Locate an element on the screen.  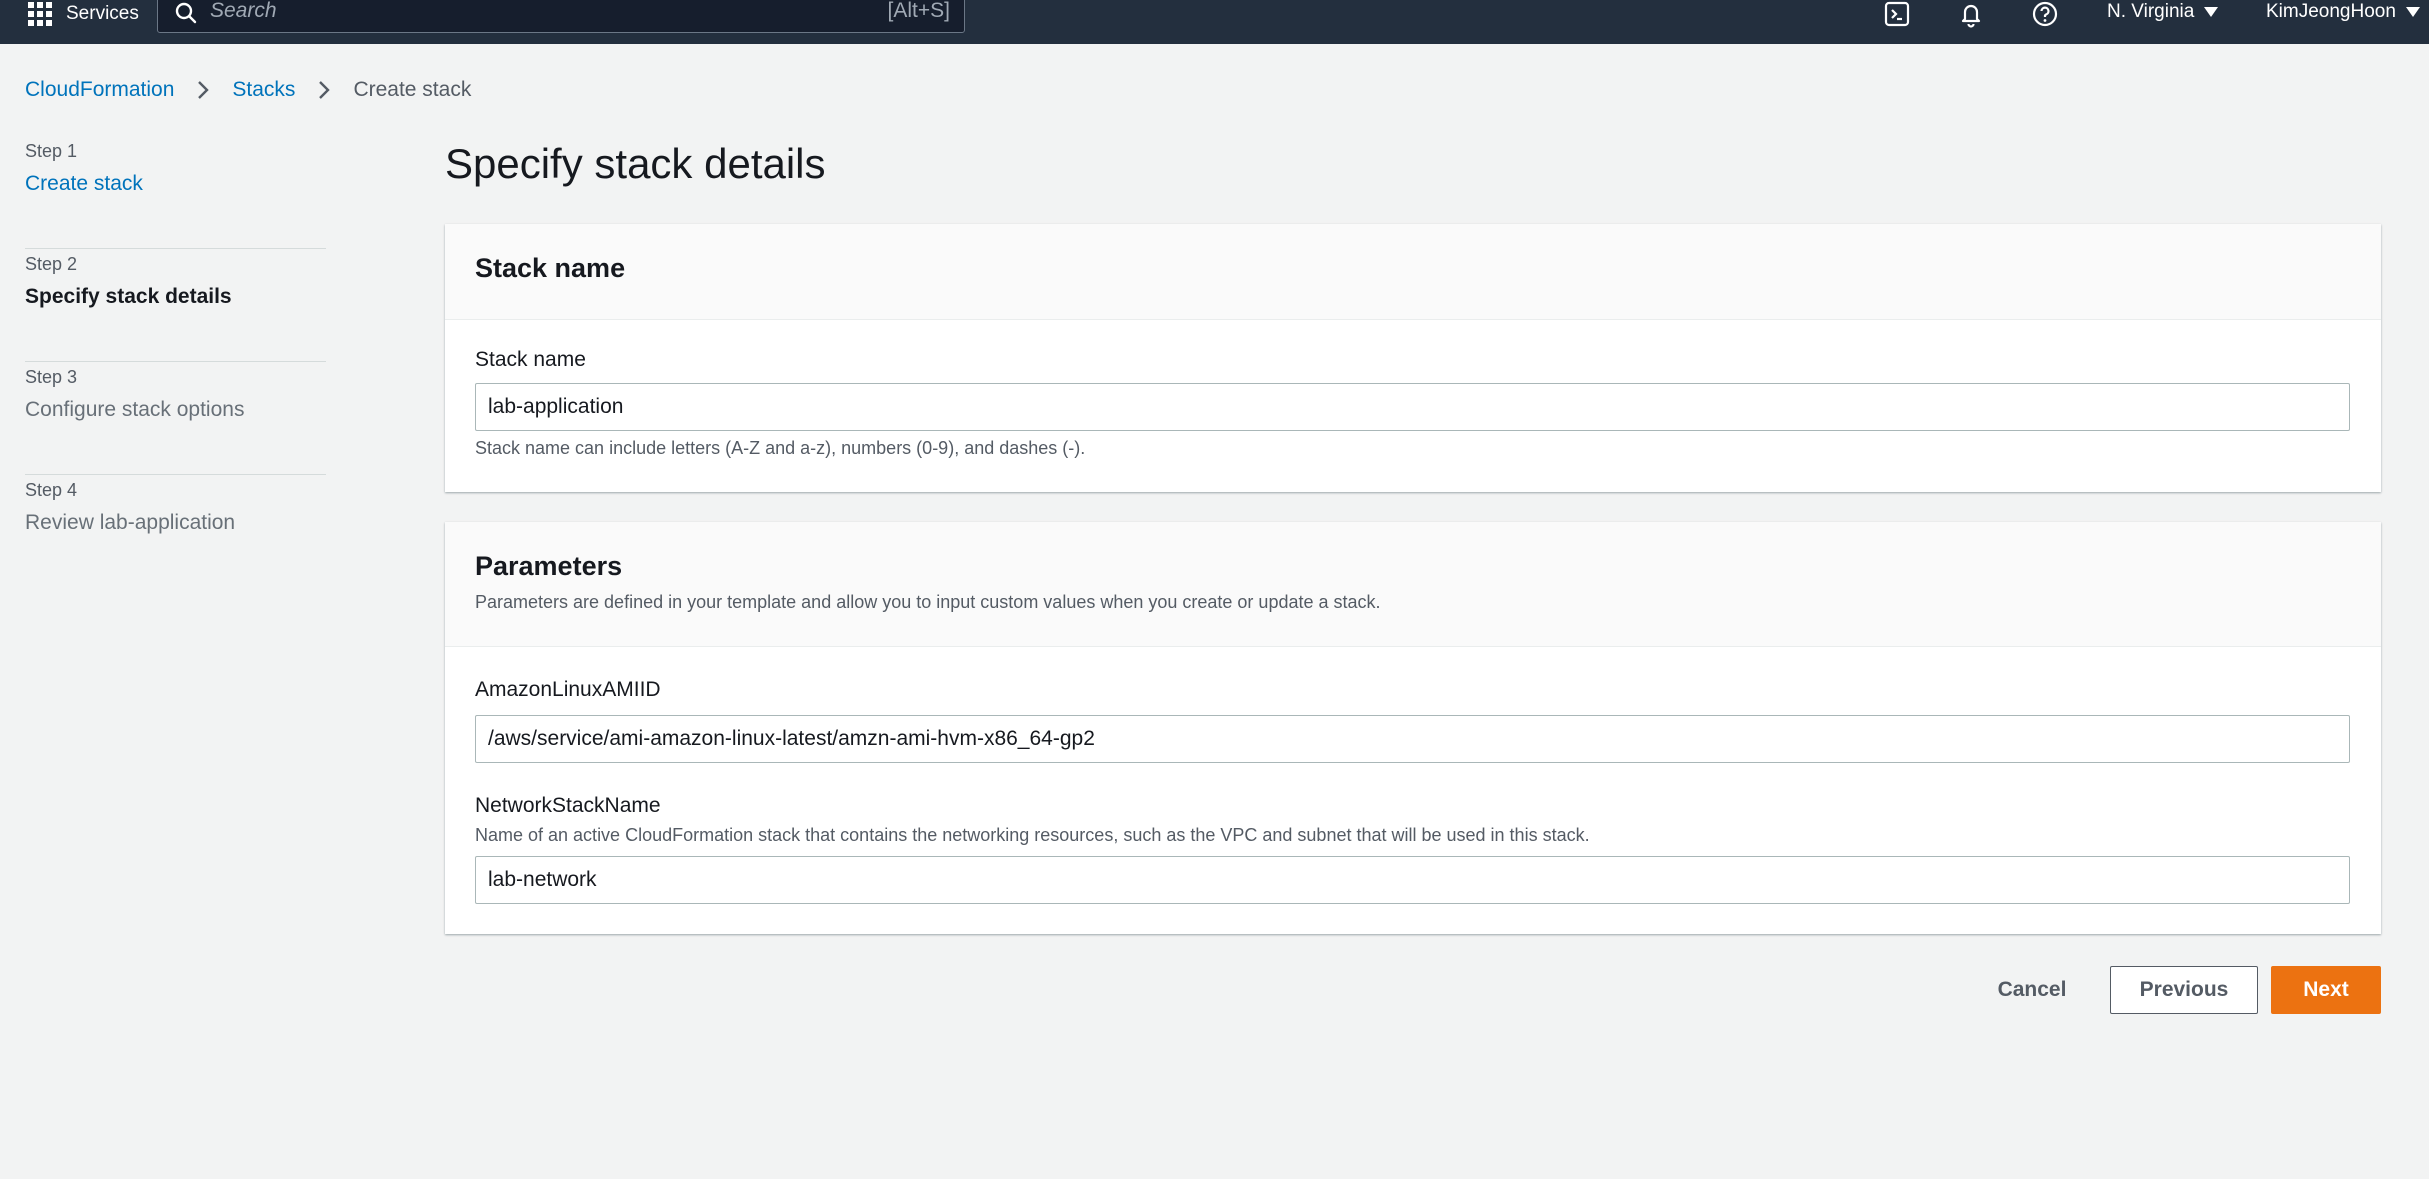
step-number: Step 3 is located at coordinates (51, 377).